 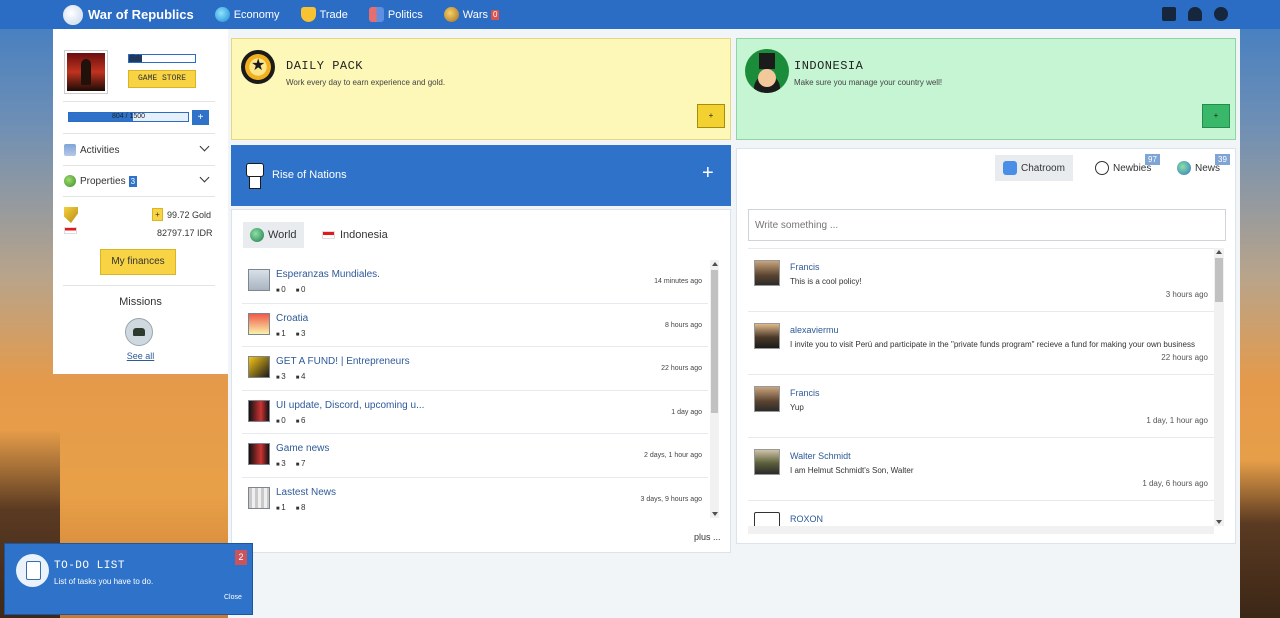 What do you see at coordinates (852, 470) in the screenshot?
I see `message-text: I am Helmut Schmidt's Son, Walter` at bounding box center [852, 470].